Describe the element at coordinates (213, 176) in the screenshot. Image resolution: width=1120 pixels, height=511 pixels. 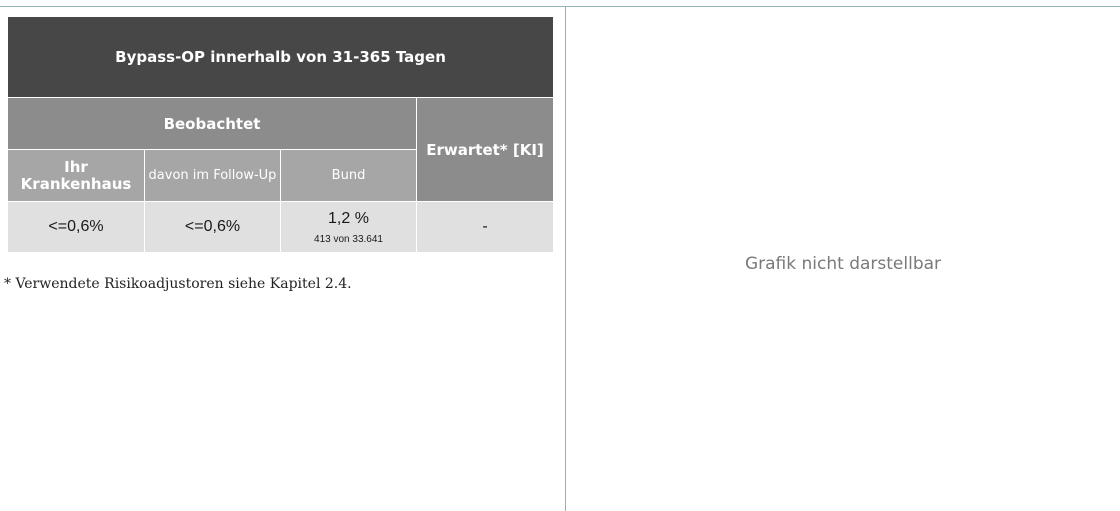
I see `followup-header: davon im Follow-Up` at that location.